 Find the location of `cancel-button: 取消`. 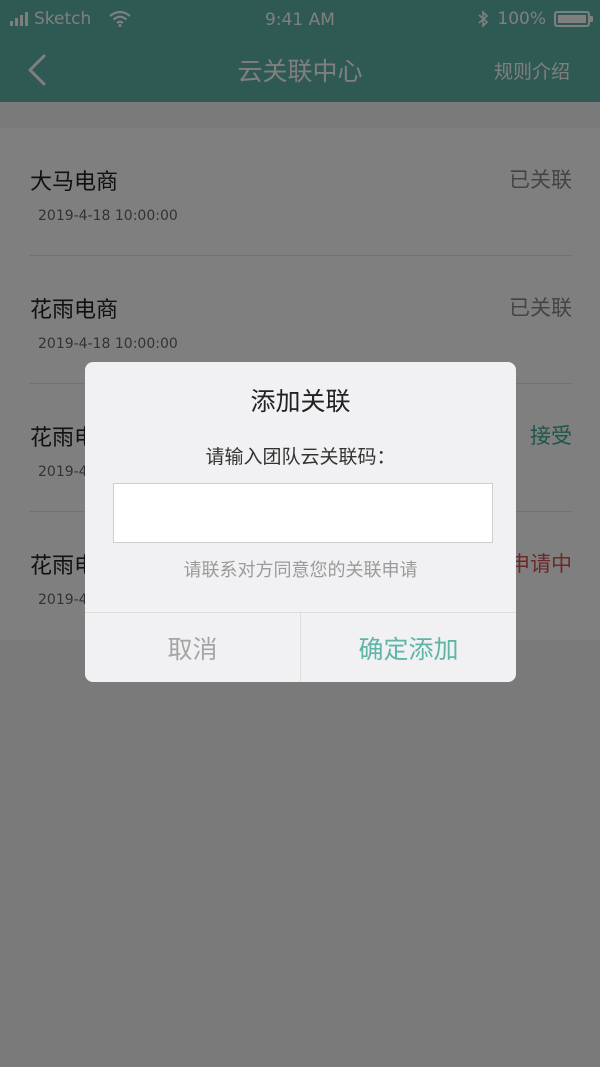

cancel-button: 取消 is located at coordinates (193, 647).